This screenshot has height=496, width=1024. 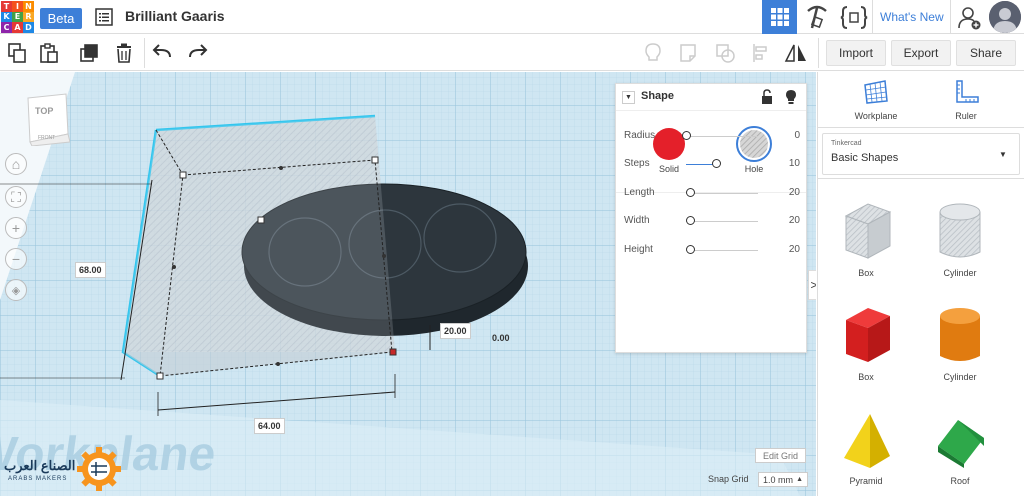 I want to click on 3d-view-button, so click(x=779, y=17).